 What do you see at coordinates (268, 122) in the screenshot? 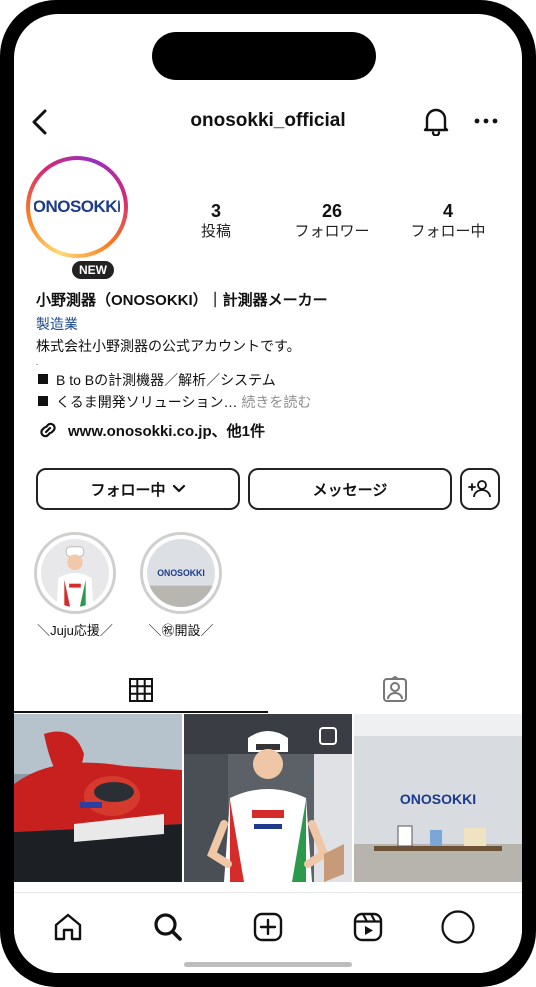
I see `top-bar: onosokki_official` at bounding box center [268, 122].